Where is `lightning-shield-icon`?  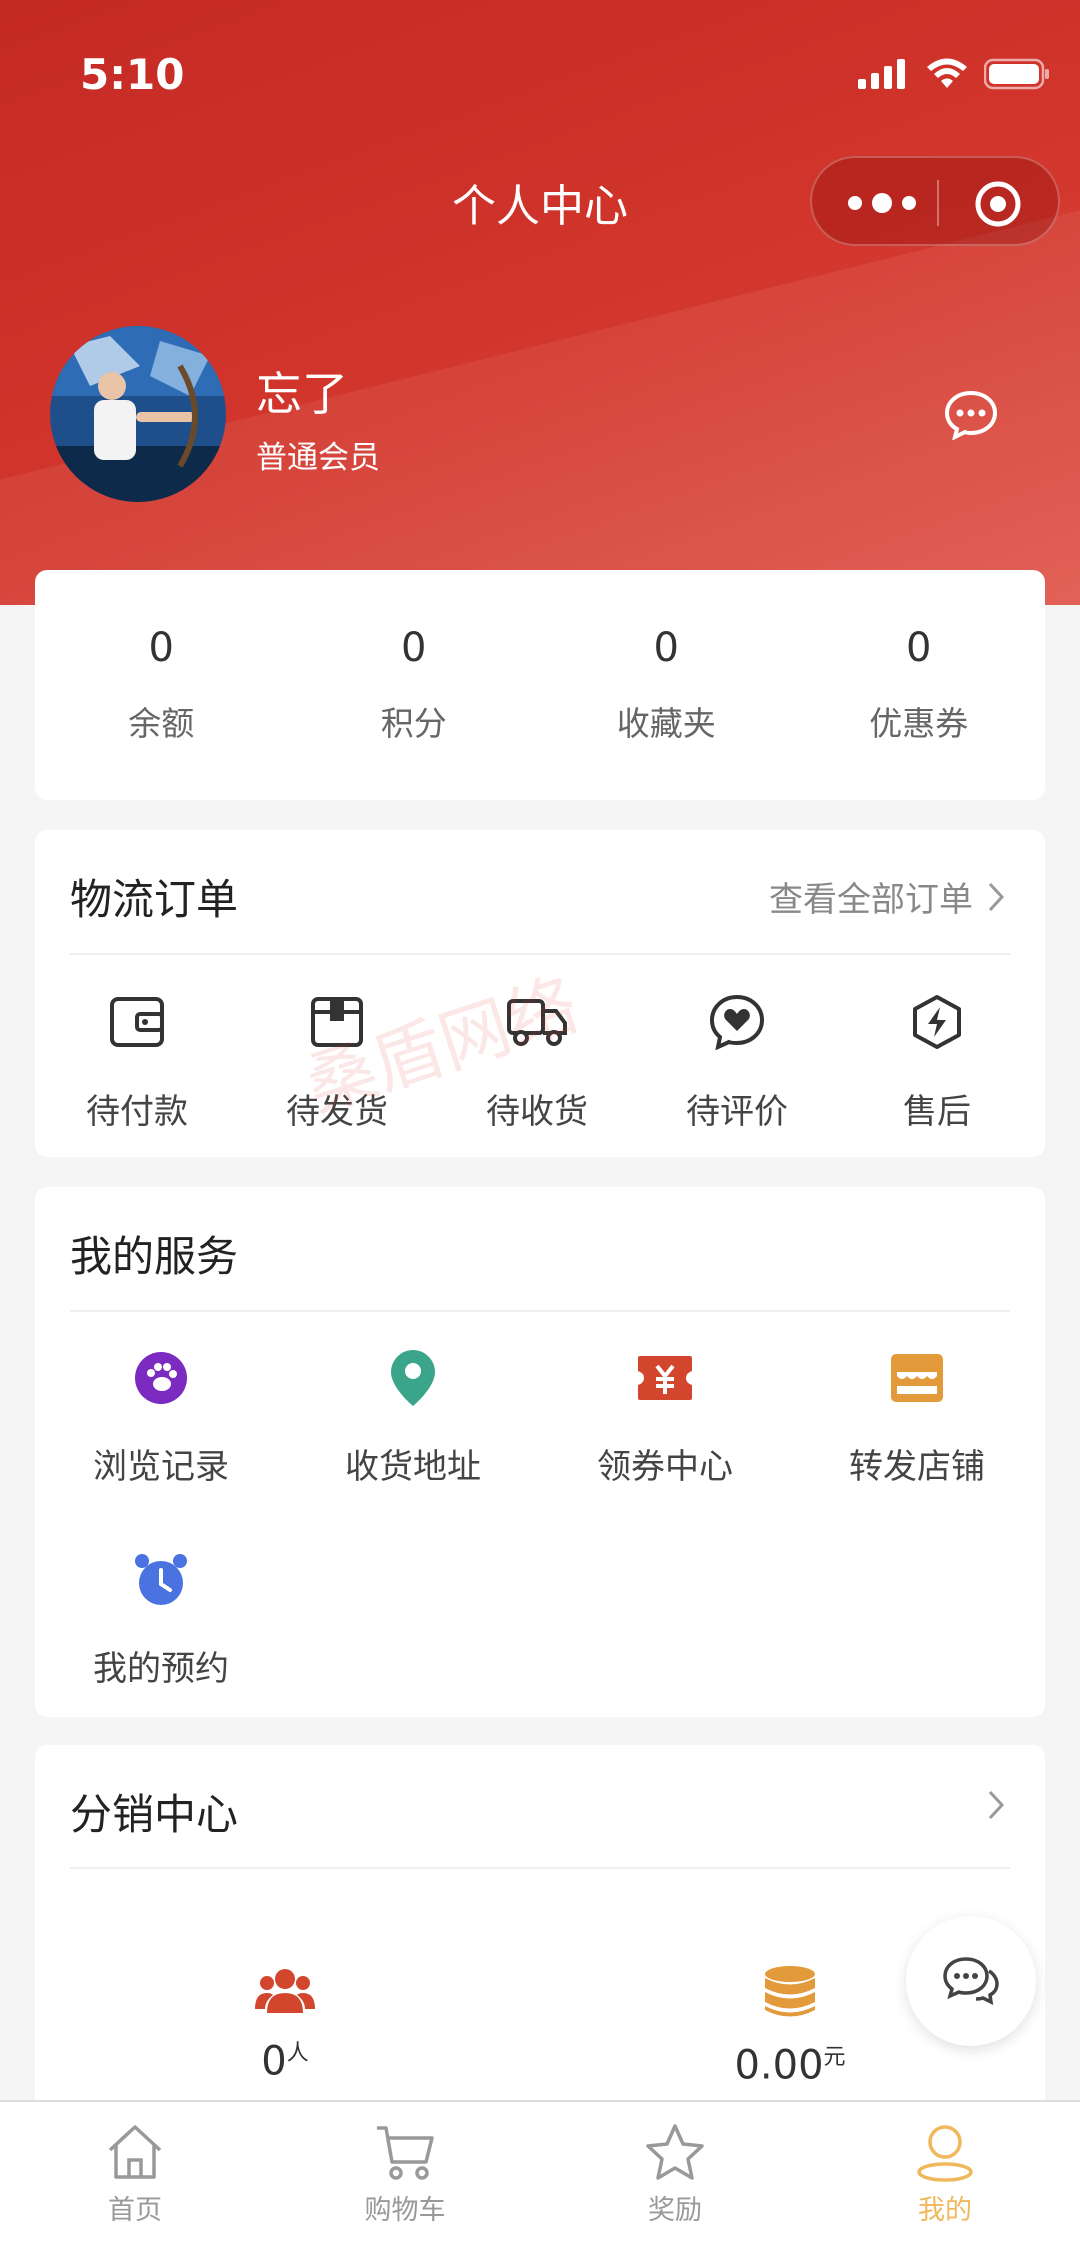 lightning-shield-icon is located at coordinates (937, 1022).